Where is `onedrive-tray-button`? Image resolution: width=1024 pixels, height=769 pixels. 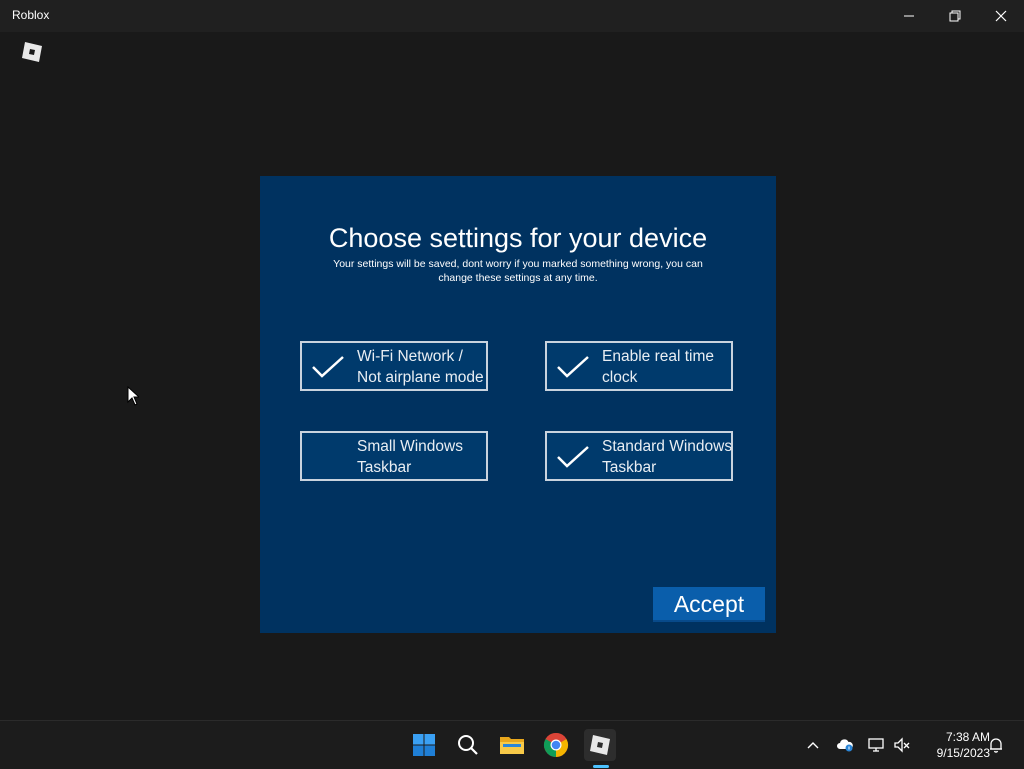
onedrive-tray-button is located at coordinates (845, 745).